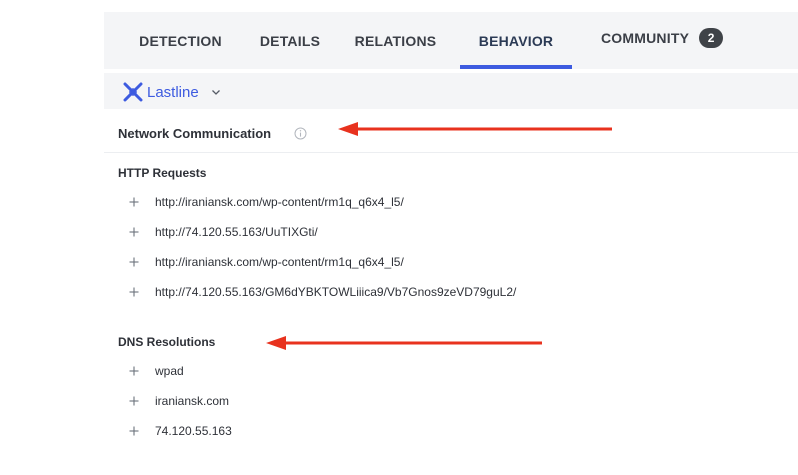  I want to click on http-requests-title: HTTP Requests, so click(162, 173).